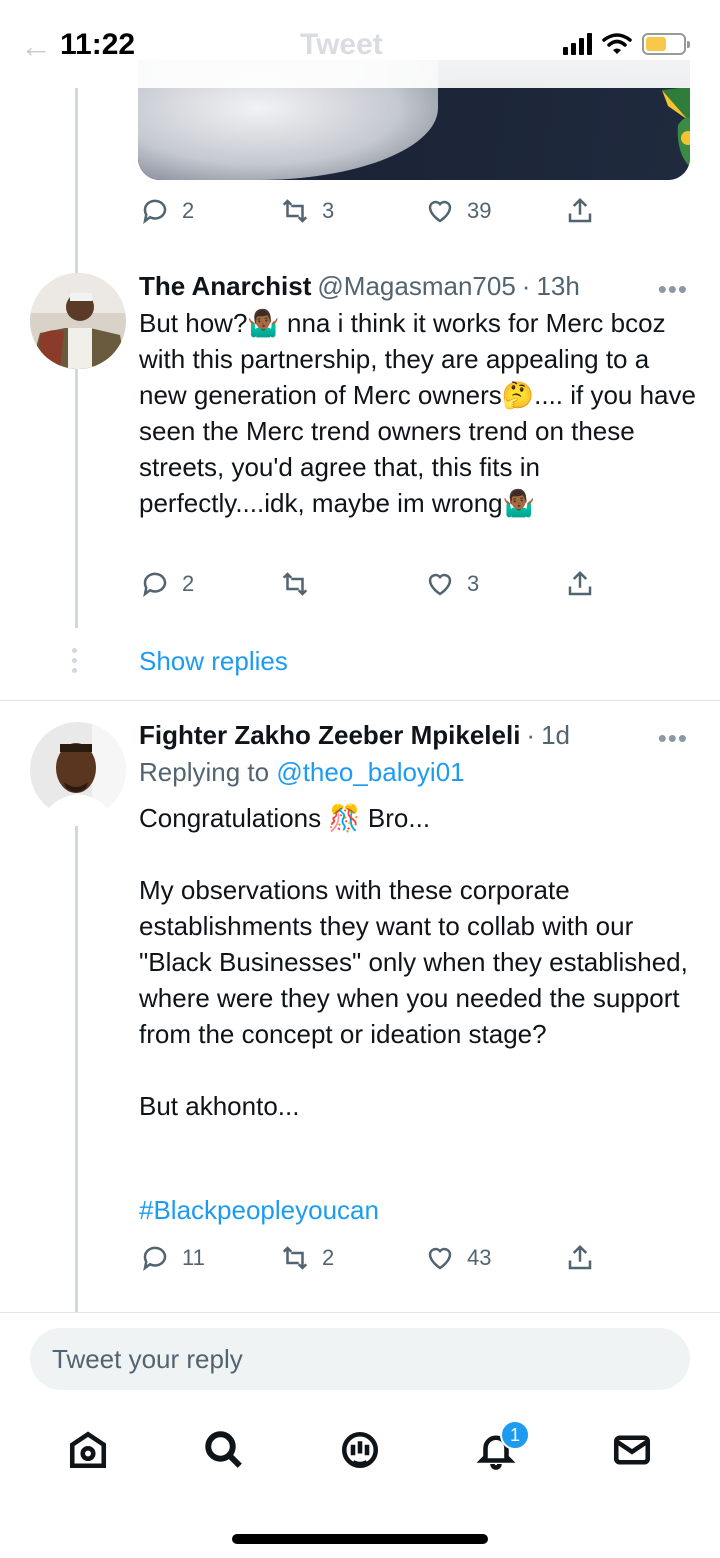  I want to click on tab-search, so click(224, 1450).